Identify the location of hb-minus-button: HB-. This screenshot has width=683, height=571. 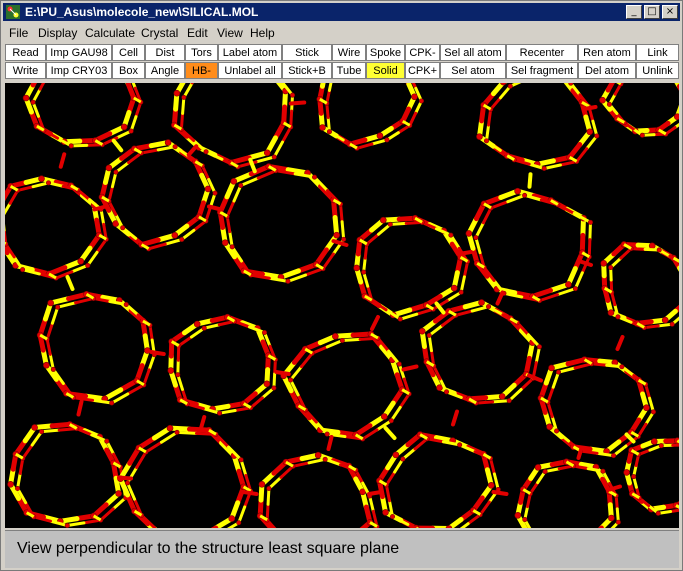
(201, 70).